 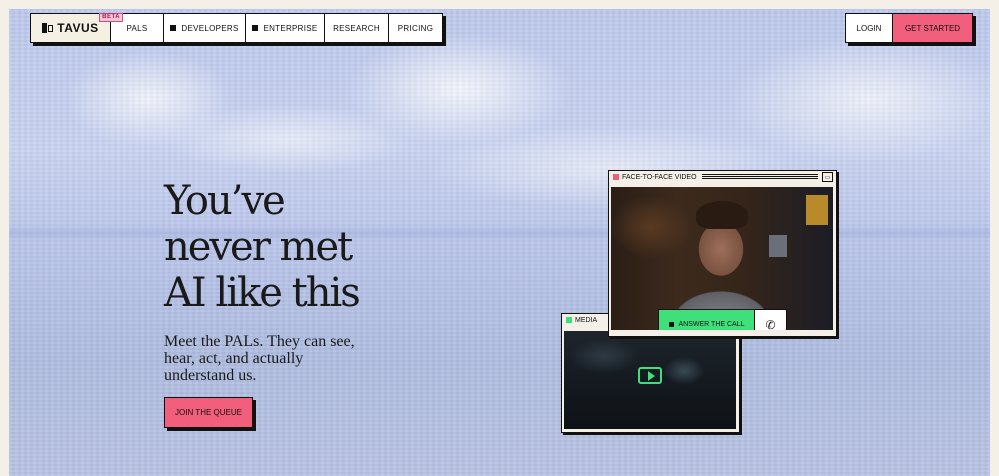 I want to click on beta-badge: BETA, so click(x=111, y=17).